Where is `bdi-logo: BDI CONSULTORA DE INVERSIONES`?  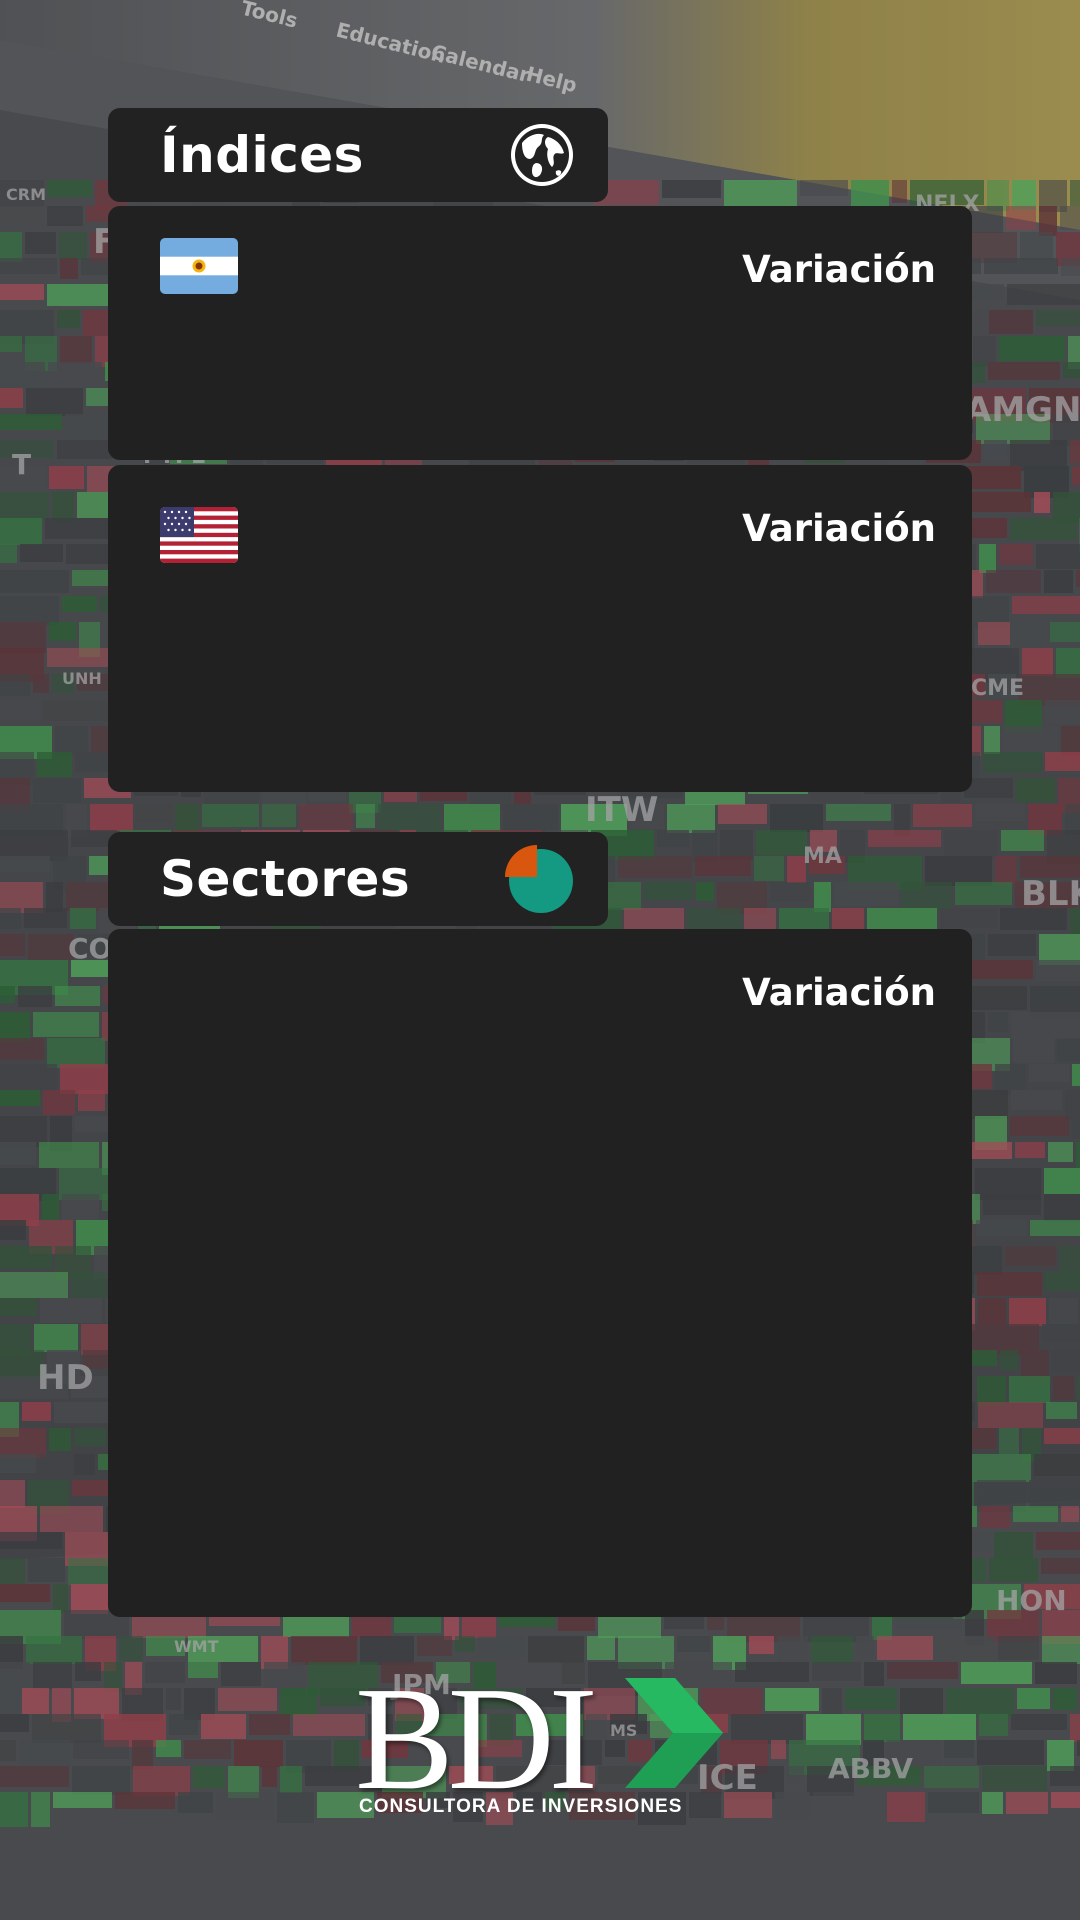 bdi-logo: BDI CONSULTORA DE INVERSIONES is located at coordinates (545, 1739).